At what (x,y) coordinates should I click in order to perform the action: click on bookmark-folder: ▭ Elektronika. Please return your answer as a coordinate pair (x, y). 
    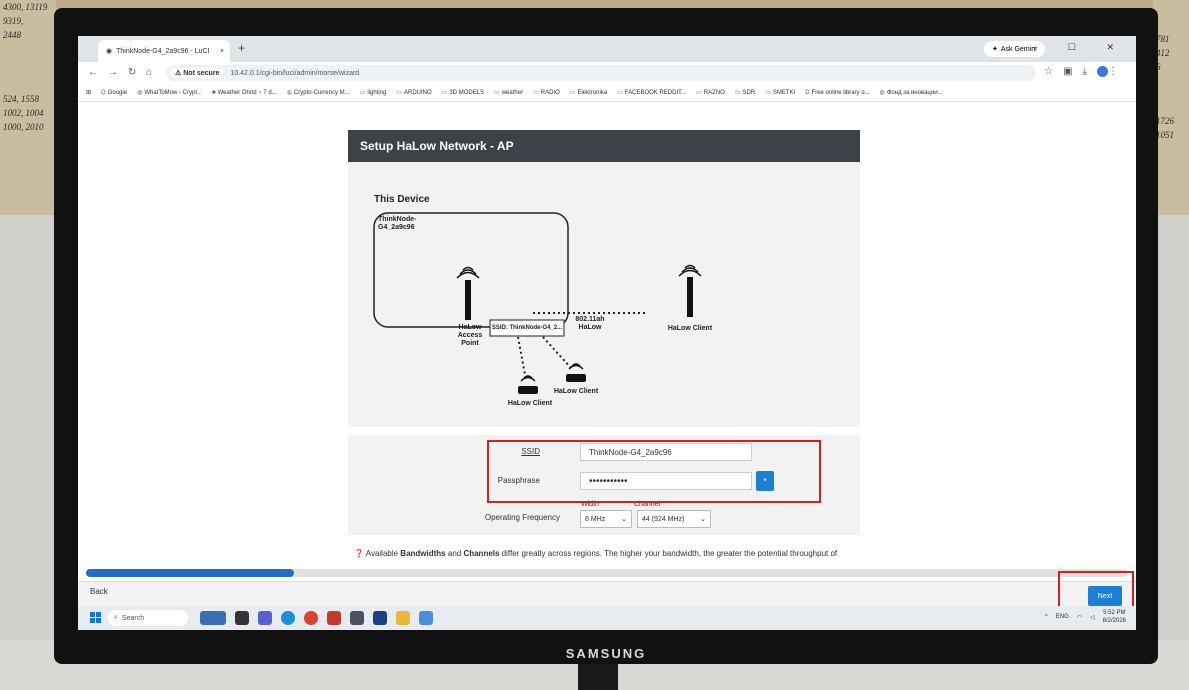
    Looking at the image, I should click on (588, 92).